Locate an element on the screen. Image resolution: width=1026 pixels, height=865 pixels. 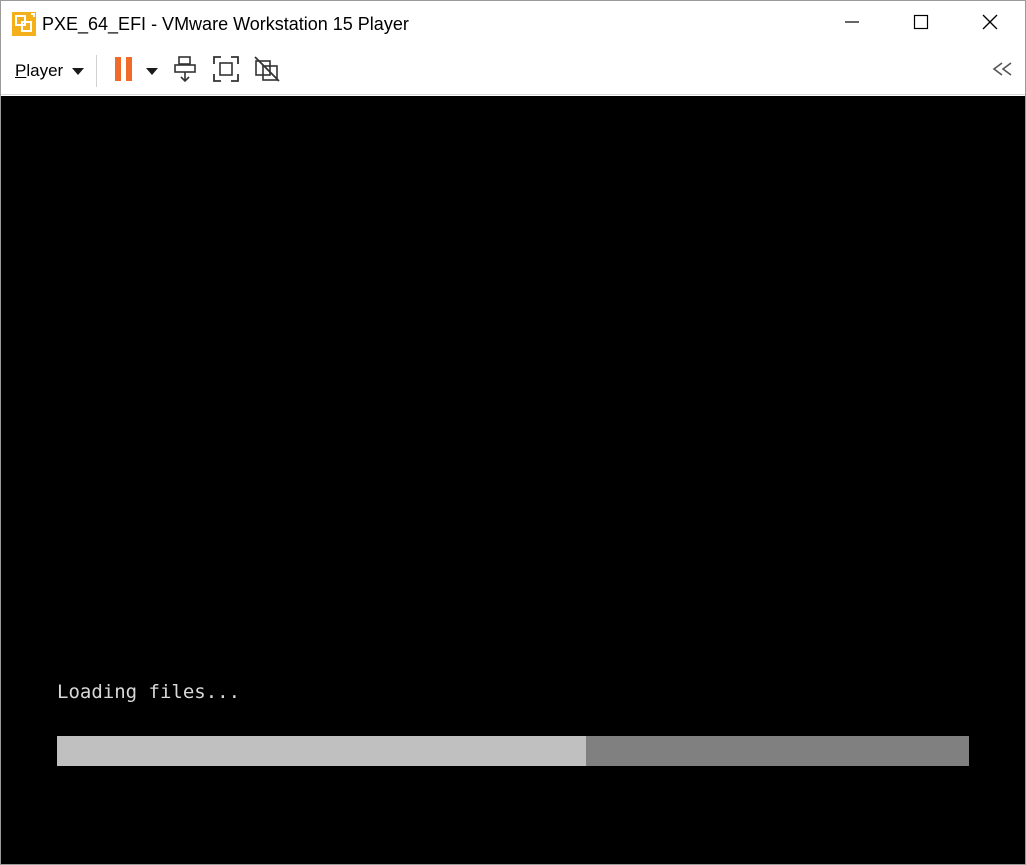
unity-button is located at coordinates (267, 71).